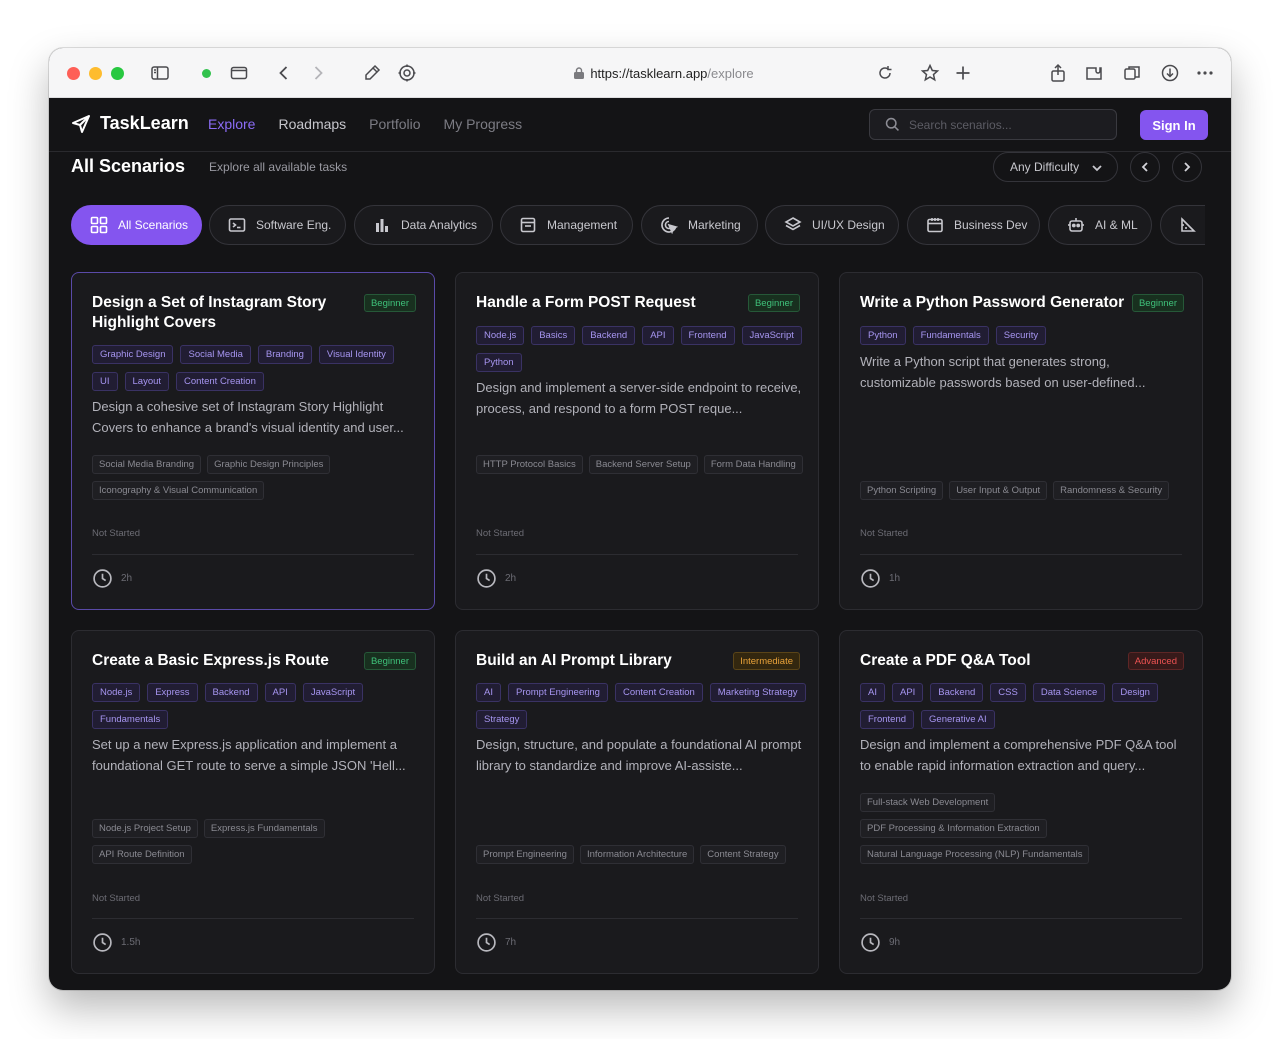 The height and width of the screenshot is (1039, 1280). Describe the element at coordinates (95, 73) in the screenshot. I see `minimize-window-button` at that location.